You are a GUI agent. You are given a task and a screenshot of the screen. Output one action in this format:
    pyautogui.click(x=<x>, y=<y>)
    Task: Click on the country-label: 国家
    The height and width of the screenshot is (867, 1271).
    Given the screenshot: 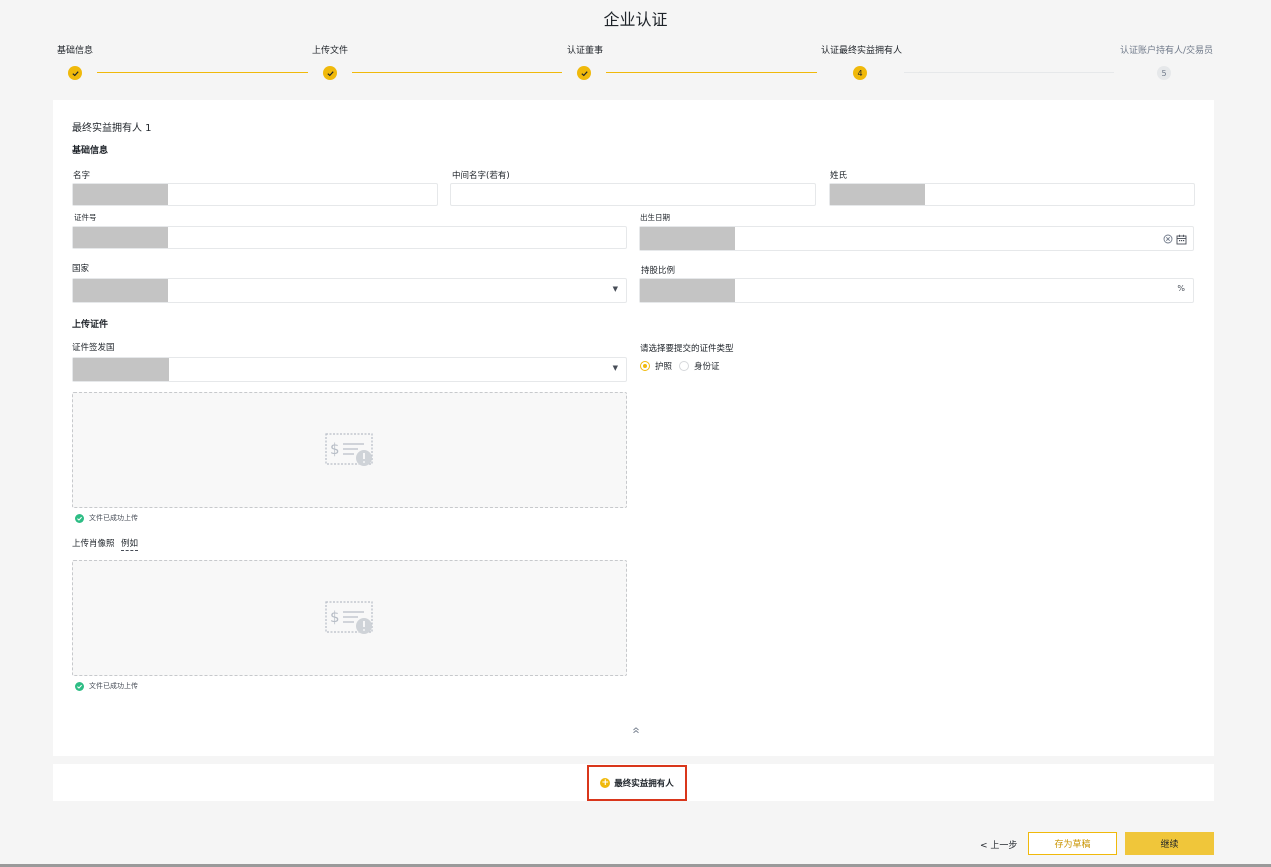 What is the action you would take?
    pyautogui.click(x=81, y=269)
    